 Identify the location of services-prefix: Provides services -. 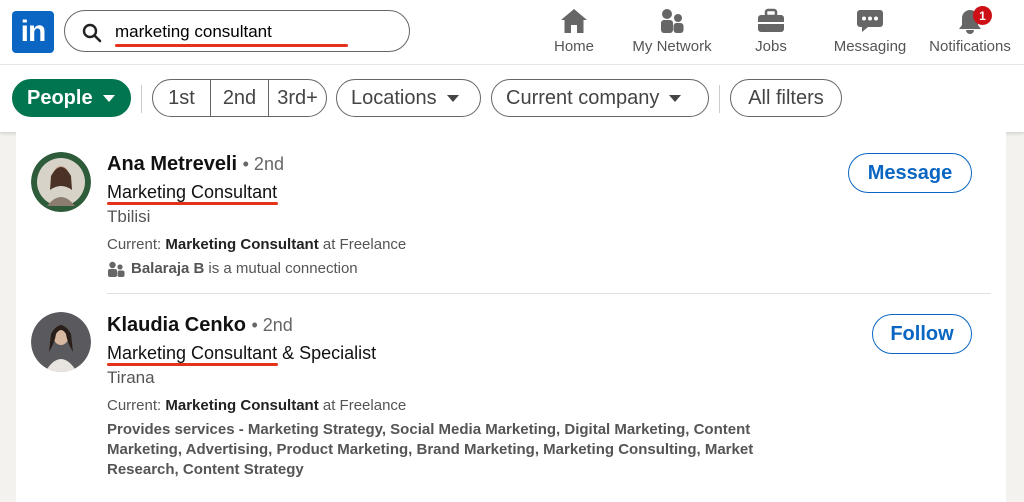
(177, 429).